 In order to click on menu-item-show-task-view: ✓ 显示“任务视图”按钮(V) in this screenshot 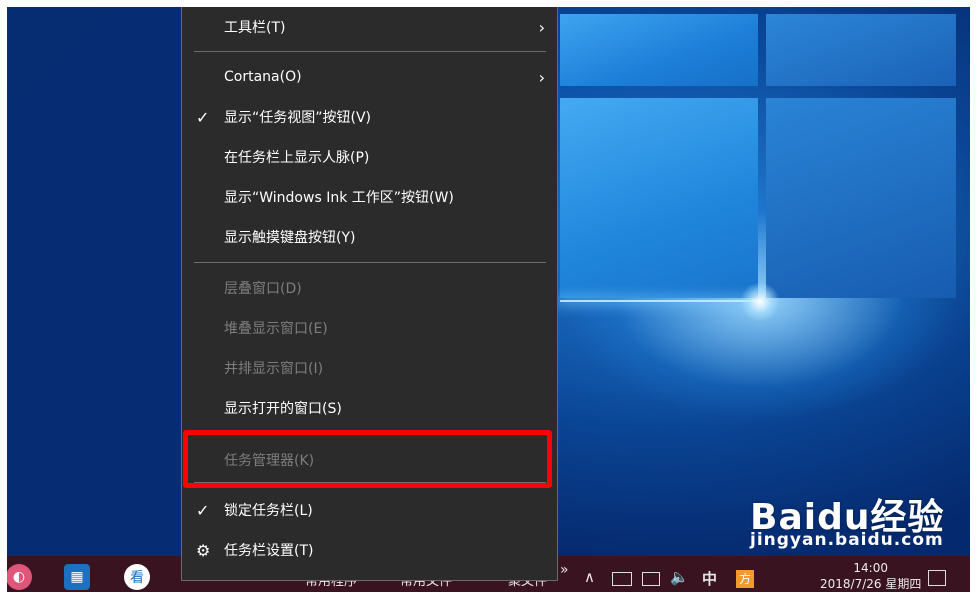, I will do `click(369, 117)`.